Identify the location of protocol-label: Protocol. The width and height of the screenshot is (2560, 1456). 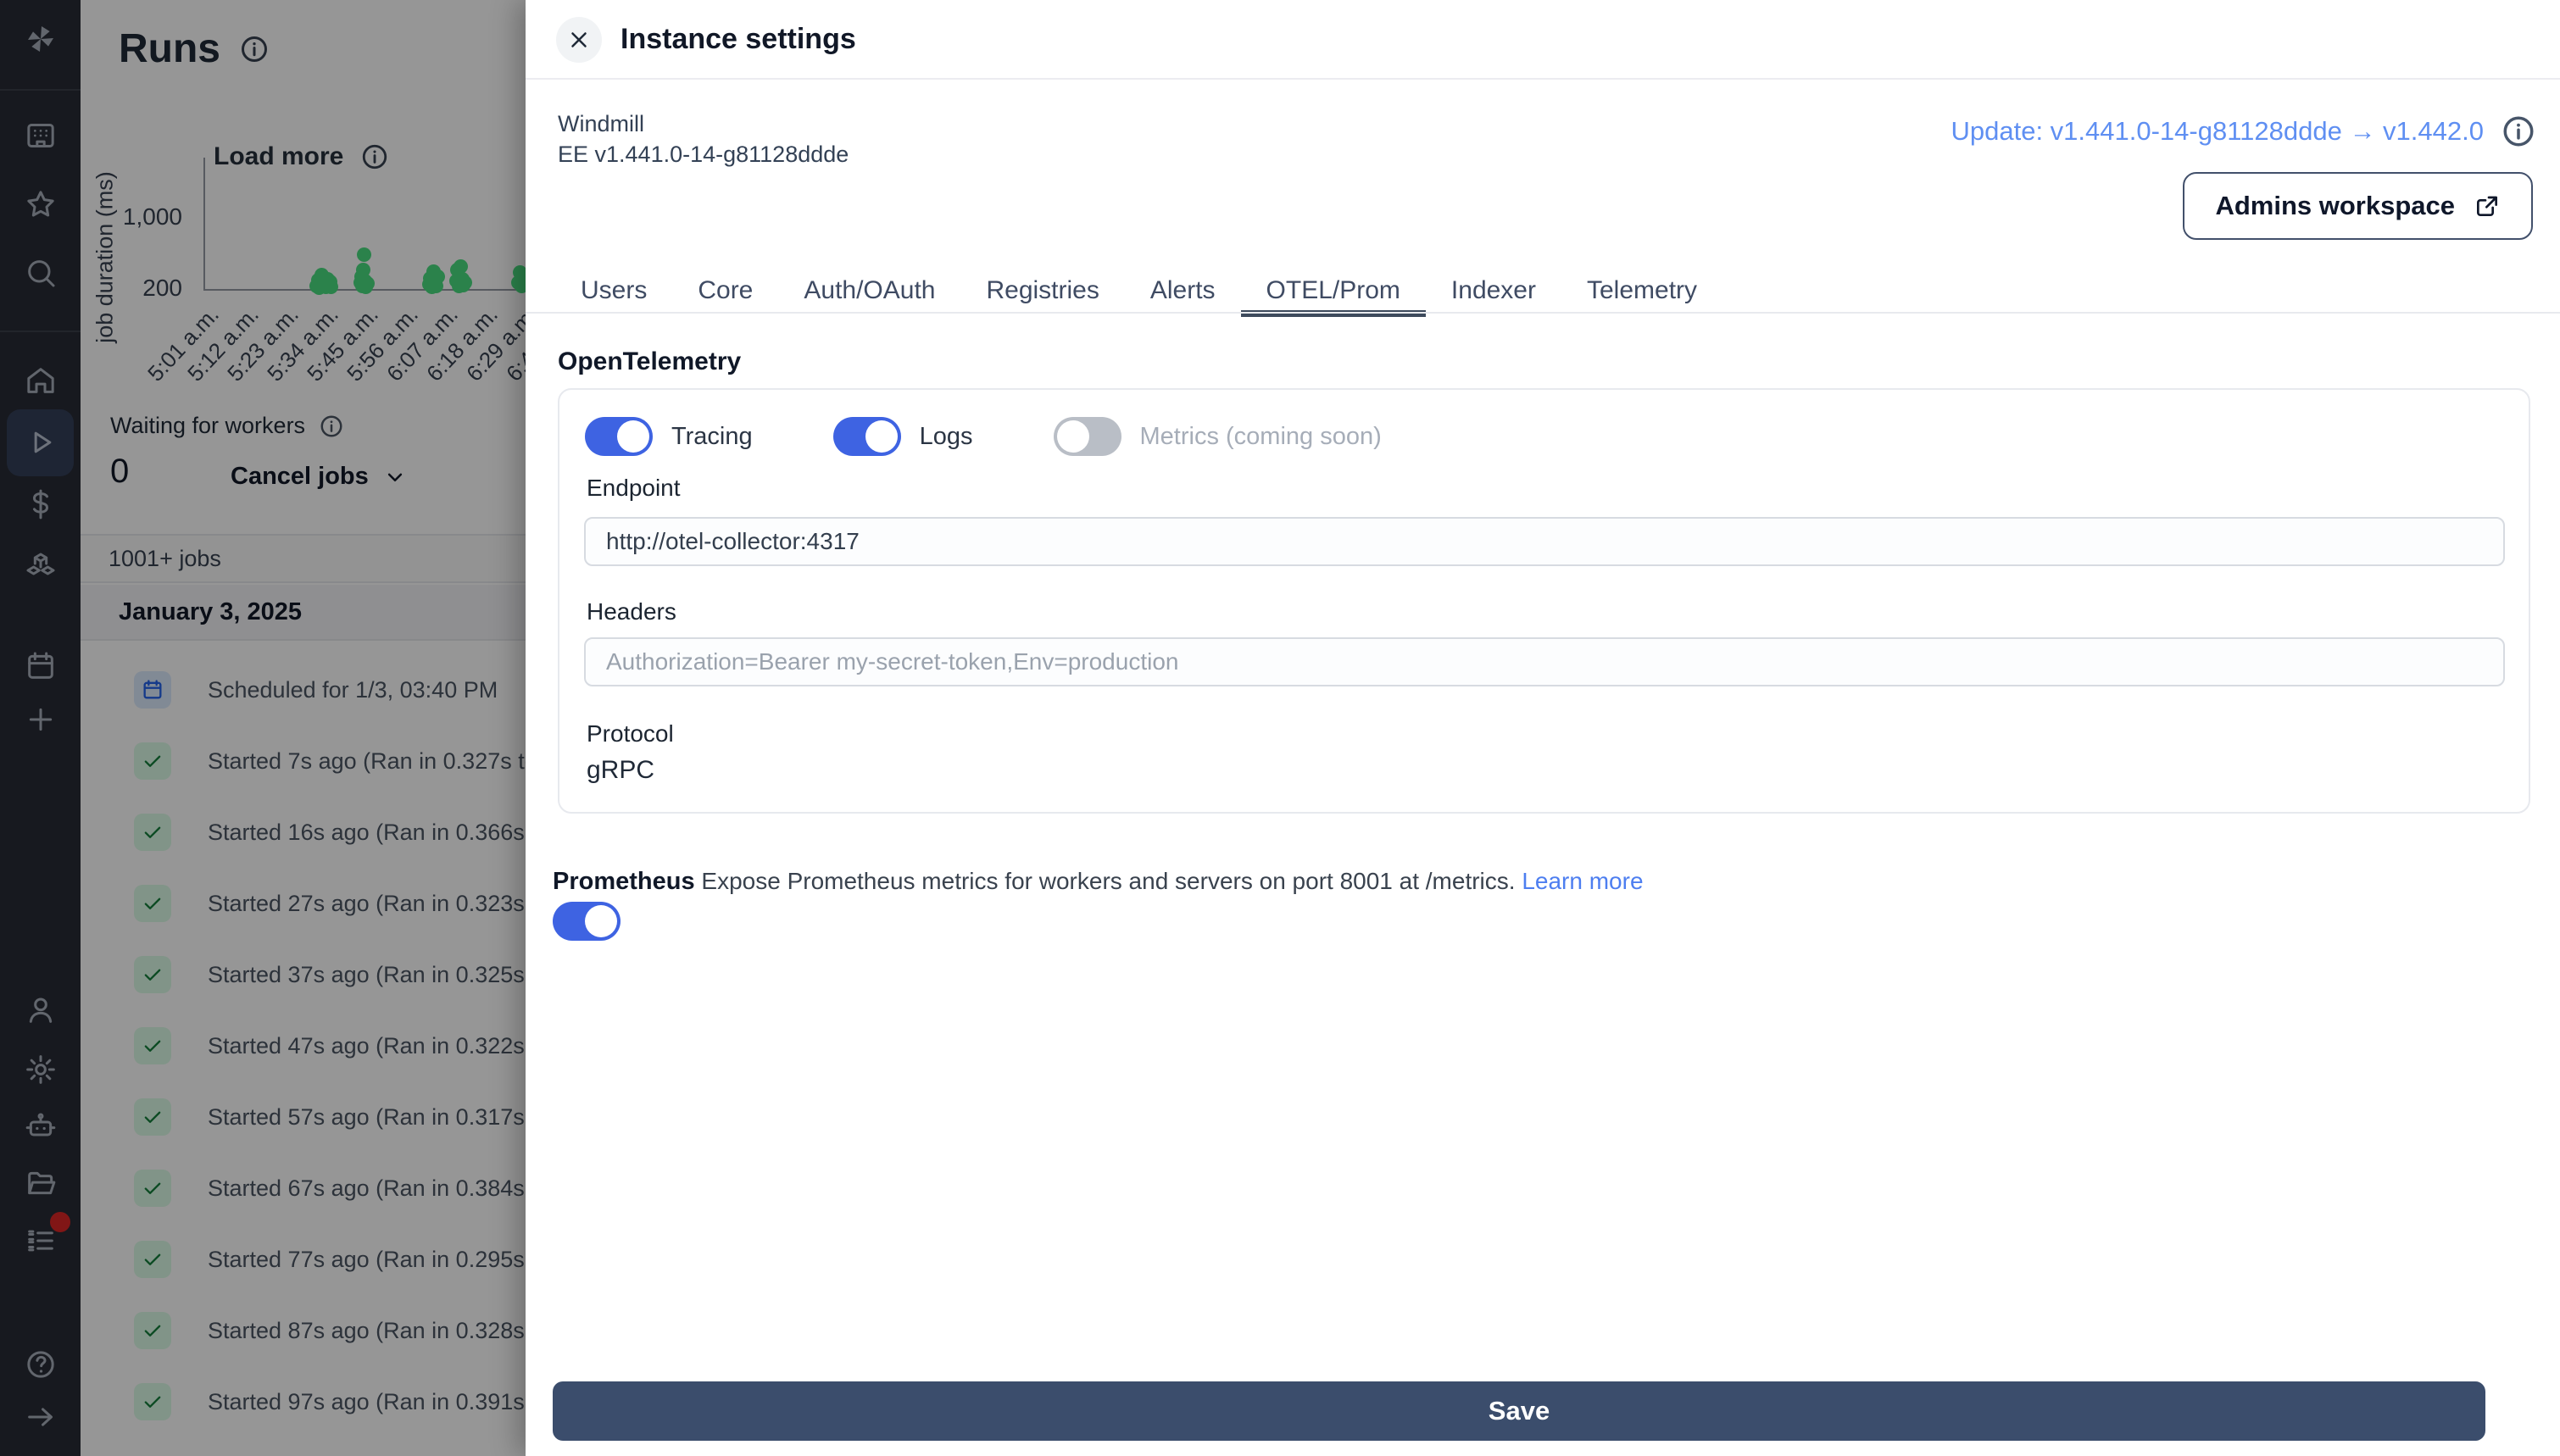
(630, 734).